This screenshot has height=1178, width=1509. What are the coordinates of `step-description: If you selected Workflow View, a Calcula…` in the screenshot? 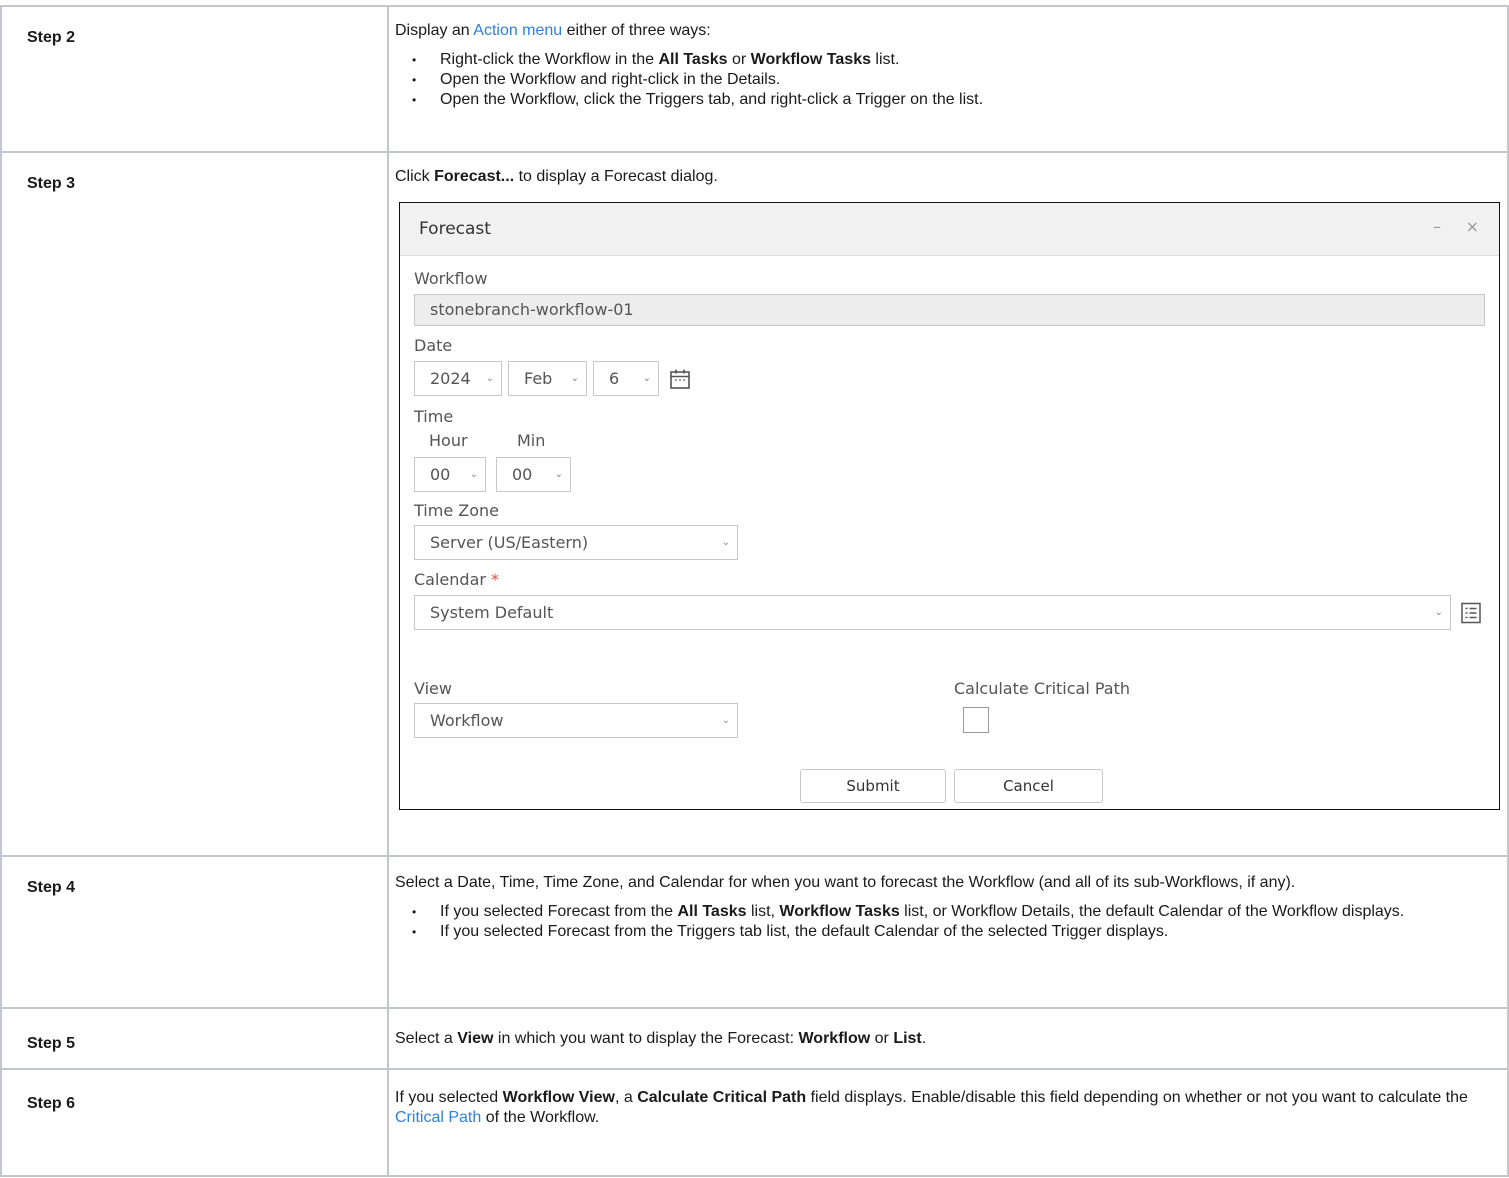 It's located at (948, 1122).